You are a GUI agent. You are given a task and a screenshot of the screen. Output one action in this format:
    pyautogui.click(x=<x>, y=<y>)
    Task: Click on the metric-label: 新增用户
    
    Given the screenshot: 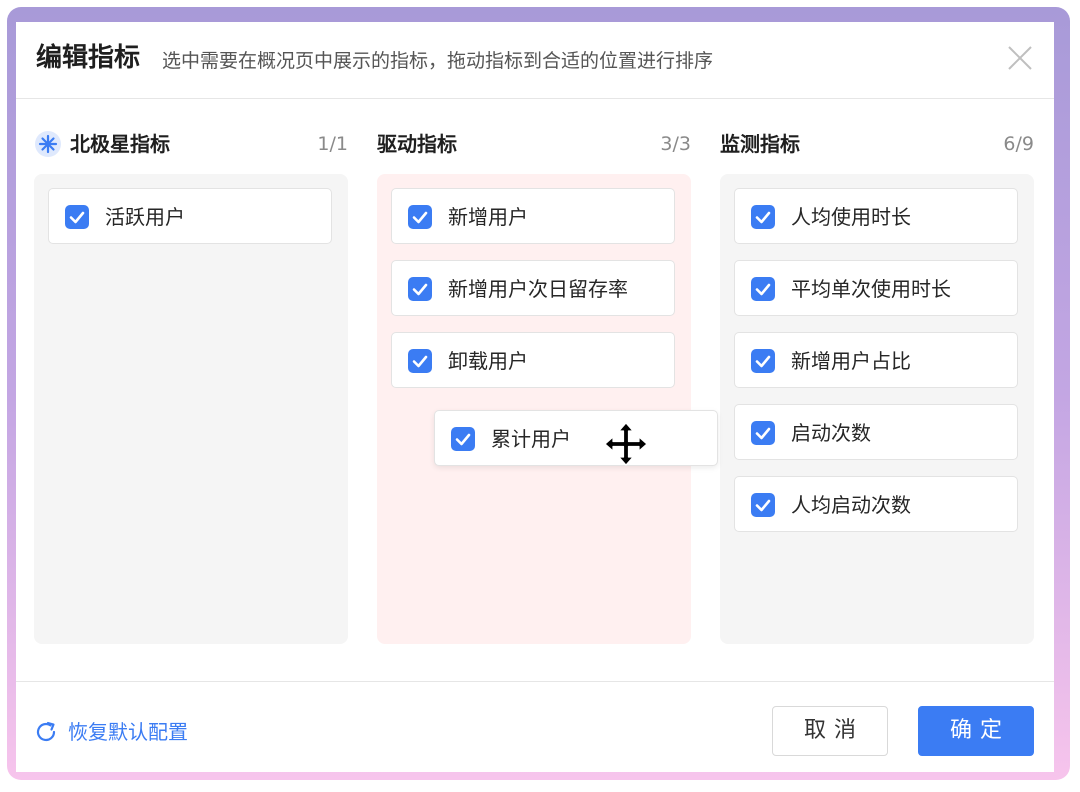 What is the action you would take?
    pyautogui.click(x=488, y=217)
    